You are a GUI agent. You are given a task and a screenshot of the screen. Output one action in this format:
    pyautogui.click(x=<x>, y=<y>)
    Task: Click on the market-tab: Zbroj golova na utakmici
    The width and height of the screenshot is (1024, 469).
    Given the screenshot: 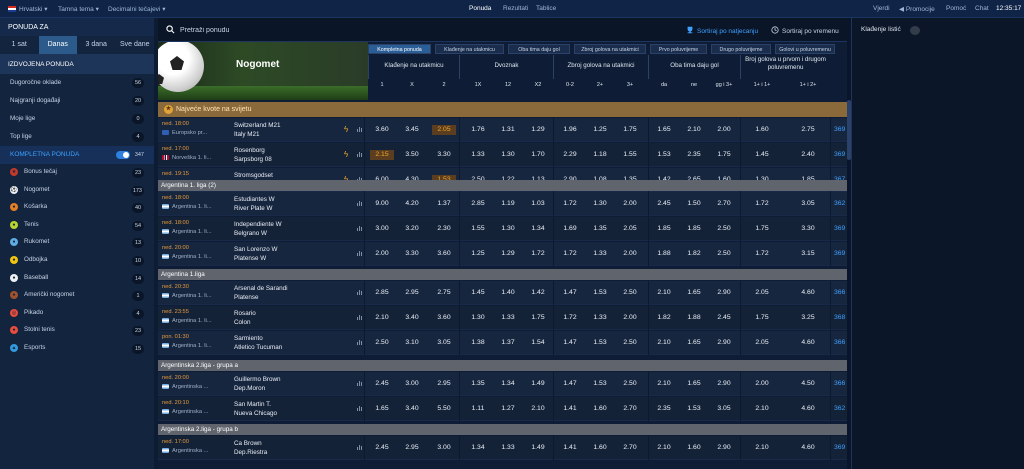 What is the action you would take?
    pyautogui.click(x=610, y=49)
    